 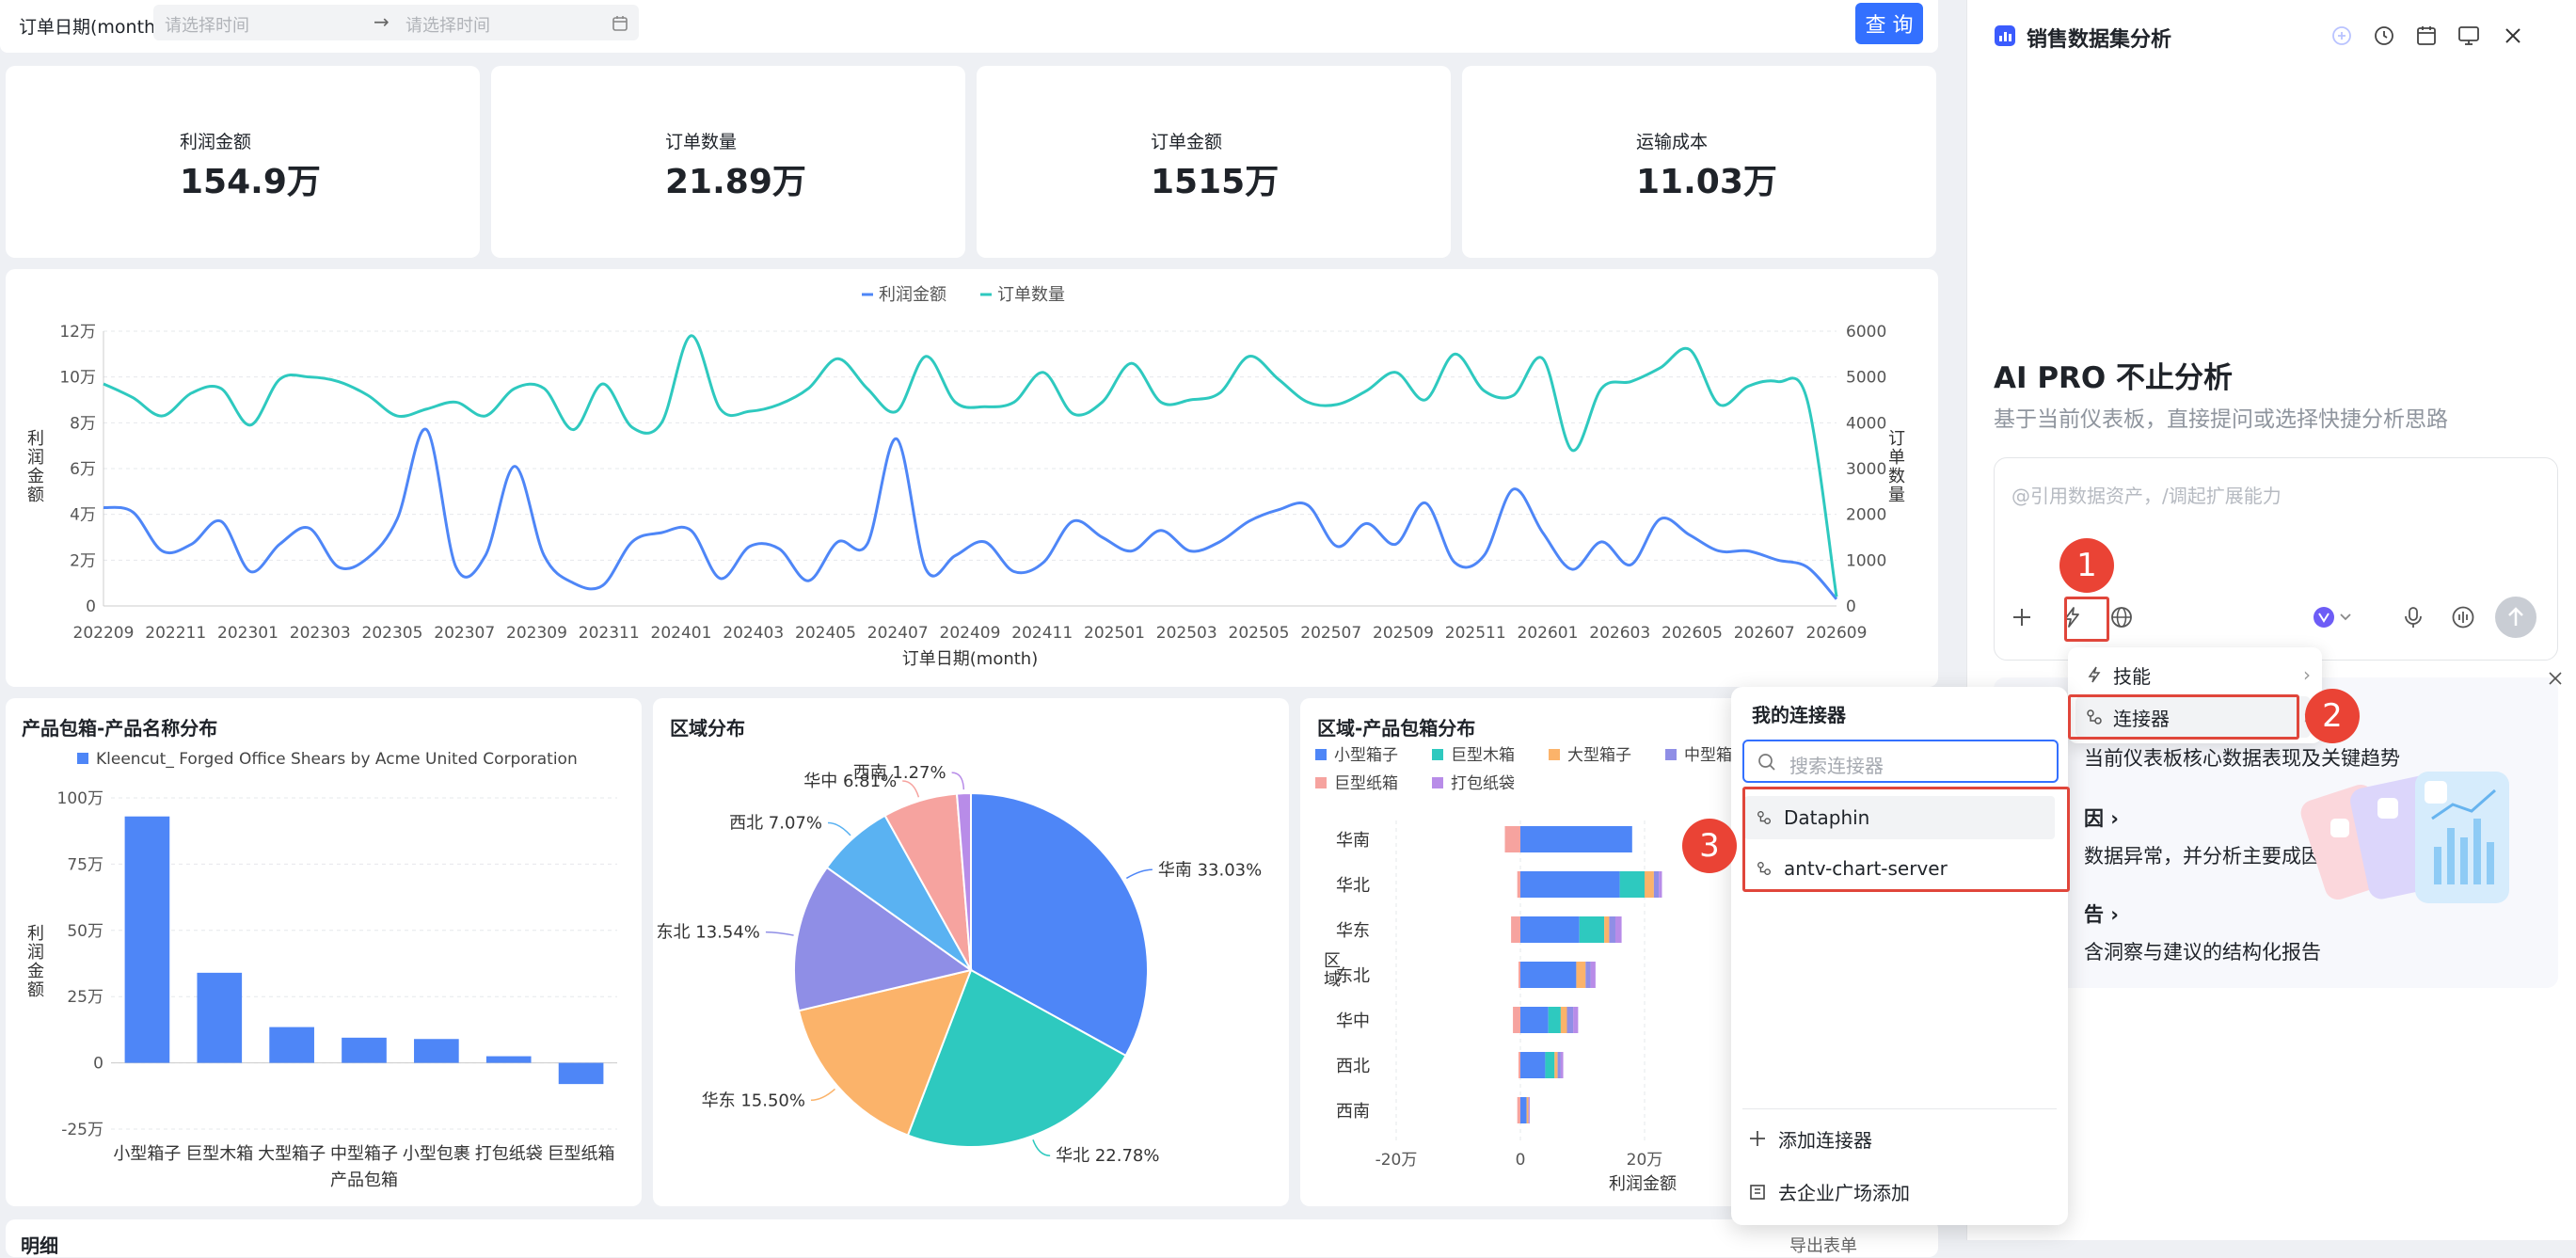 I want to click on export-link: 导出表单, so click(x=1823, y=1245).